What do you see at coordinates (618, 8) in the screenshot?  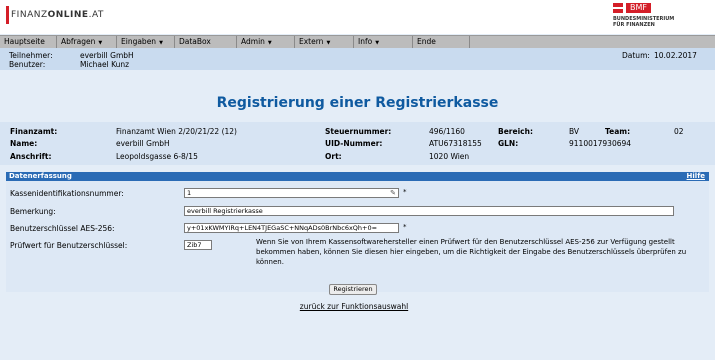 I see `bmf-flag-icon` at bounding box center [618, 8].